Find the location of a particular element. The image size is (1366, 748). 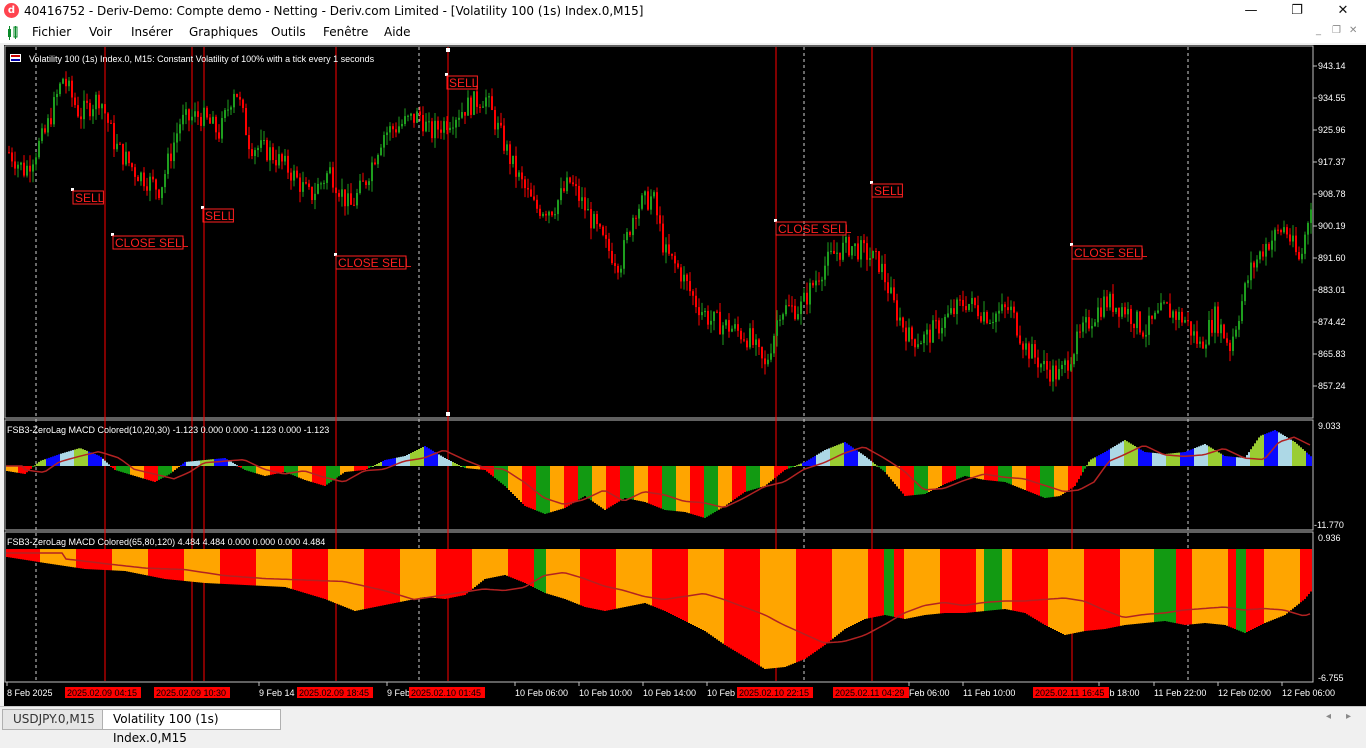

menu-inserer: Insérer is located at coordinates (152, 32).